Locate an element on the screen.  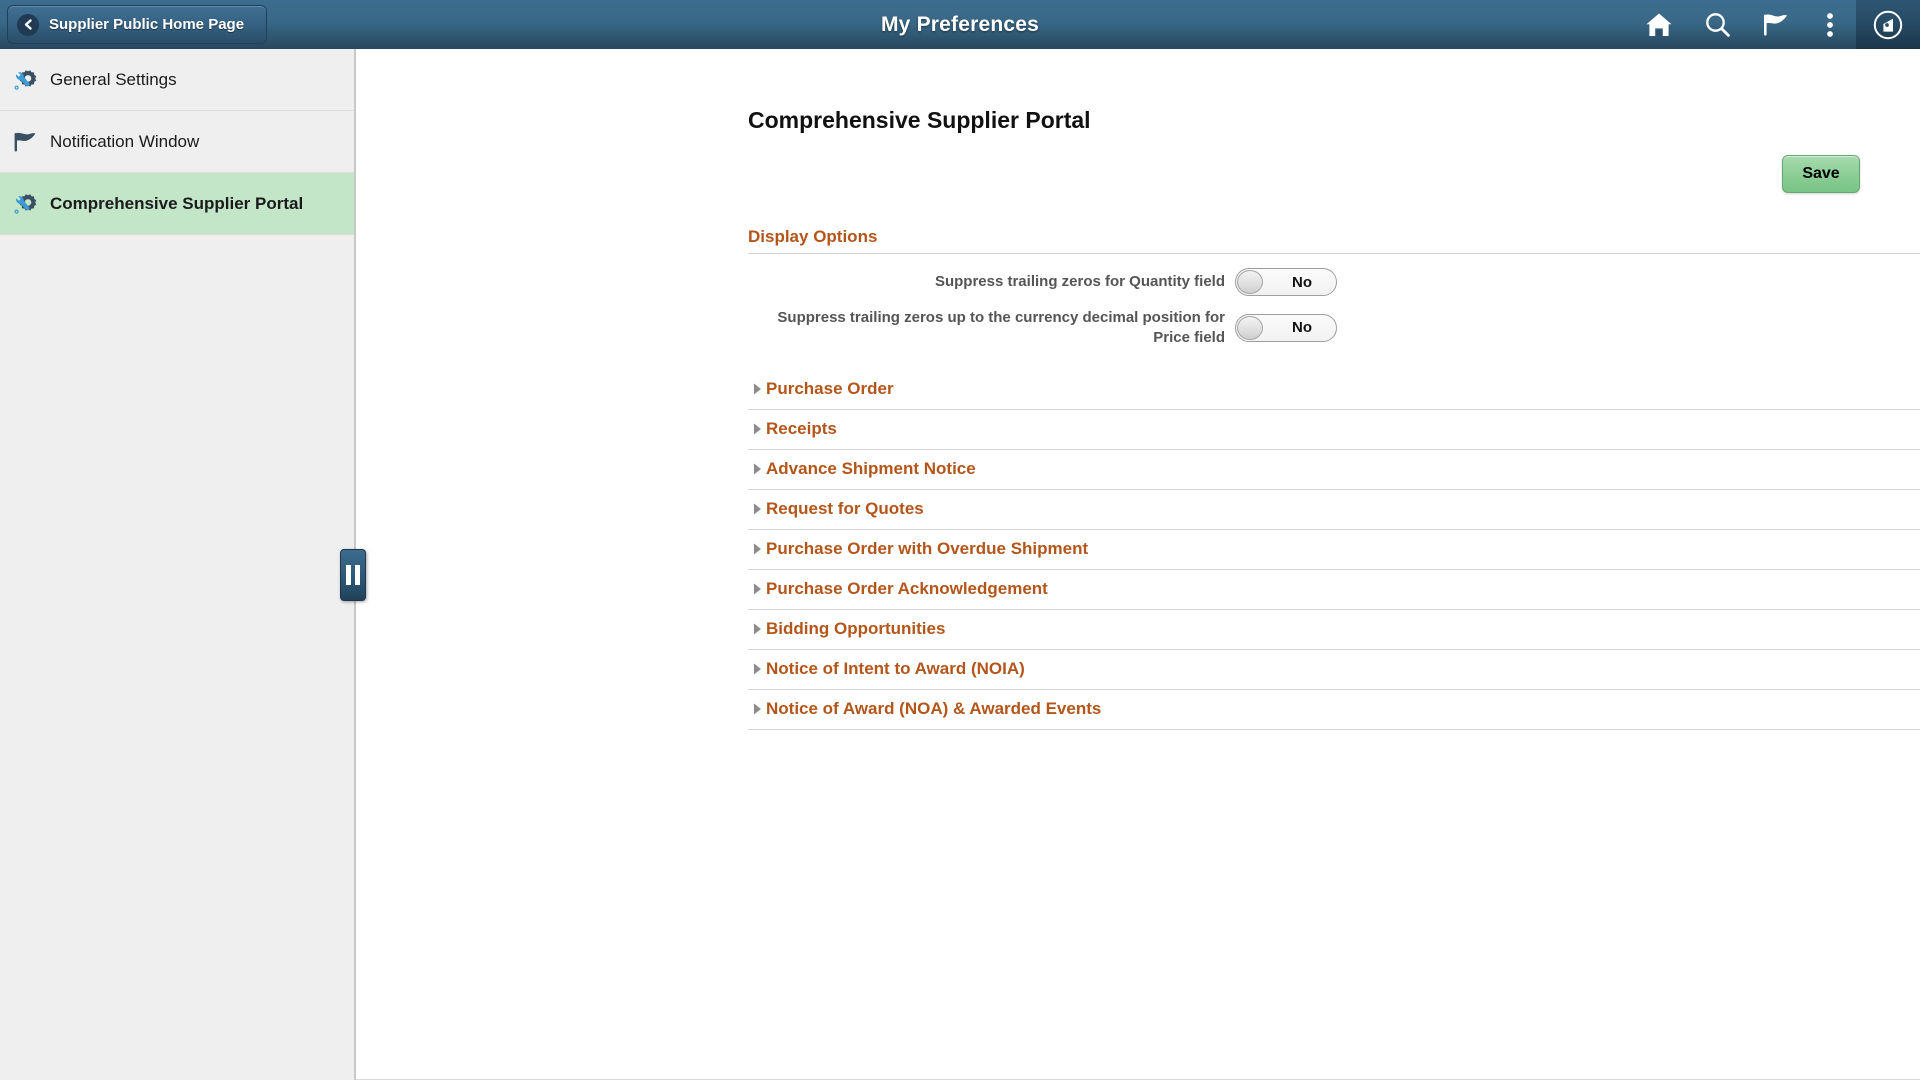
section-label: Bidding Opportunities is located at coordinates (856, 629).